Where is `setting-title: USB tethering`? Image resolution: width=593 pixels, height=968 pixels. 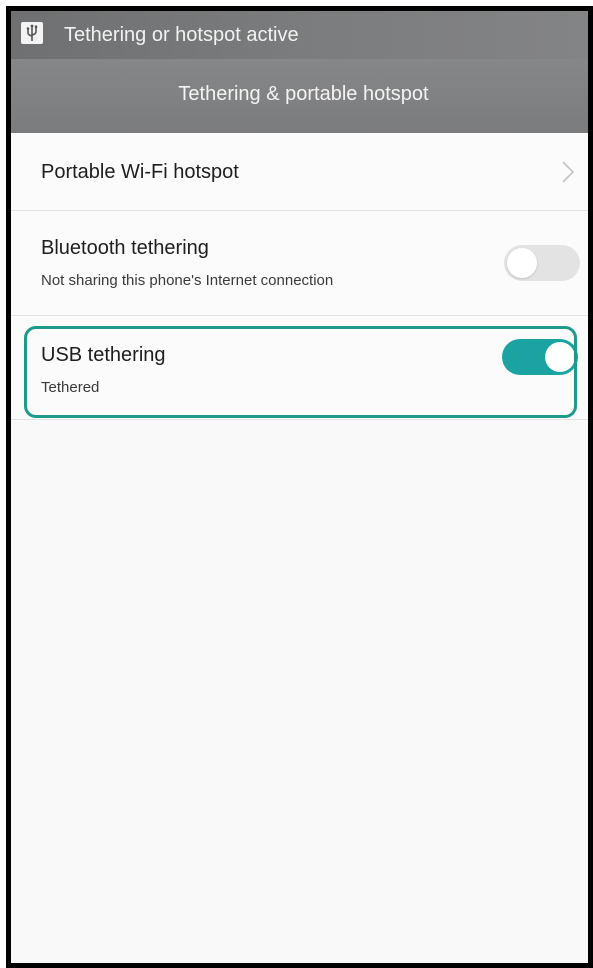 setting-title: USB tethering is located at coordinates (103, 355).